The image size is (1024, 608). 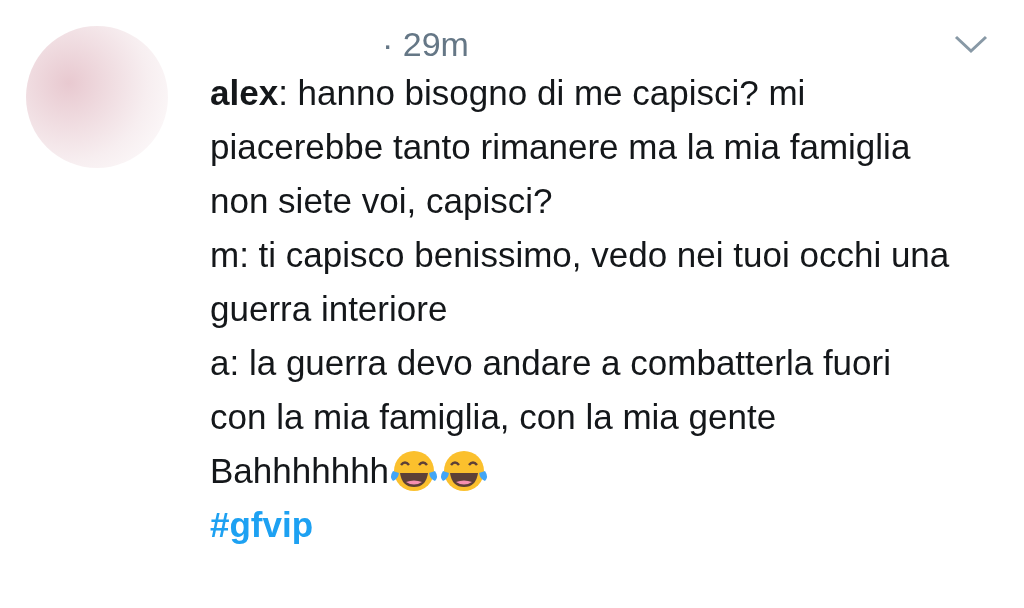 What do you see at coordinates (300, 471) in the screenshot?
I see `tweet-text: Bahhhhhhh` at bounding box center [300, 471].